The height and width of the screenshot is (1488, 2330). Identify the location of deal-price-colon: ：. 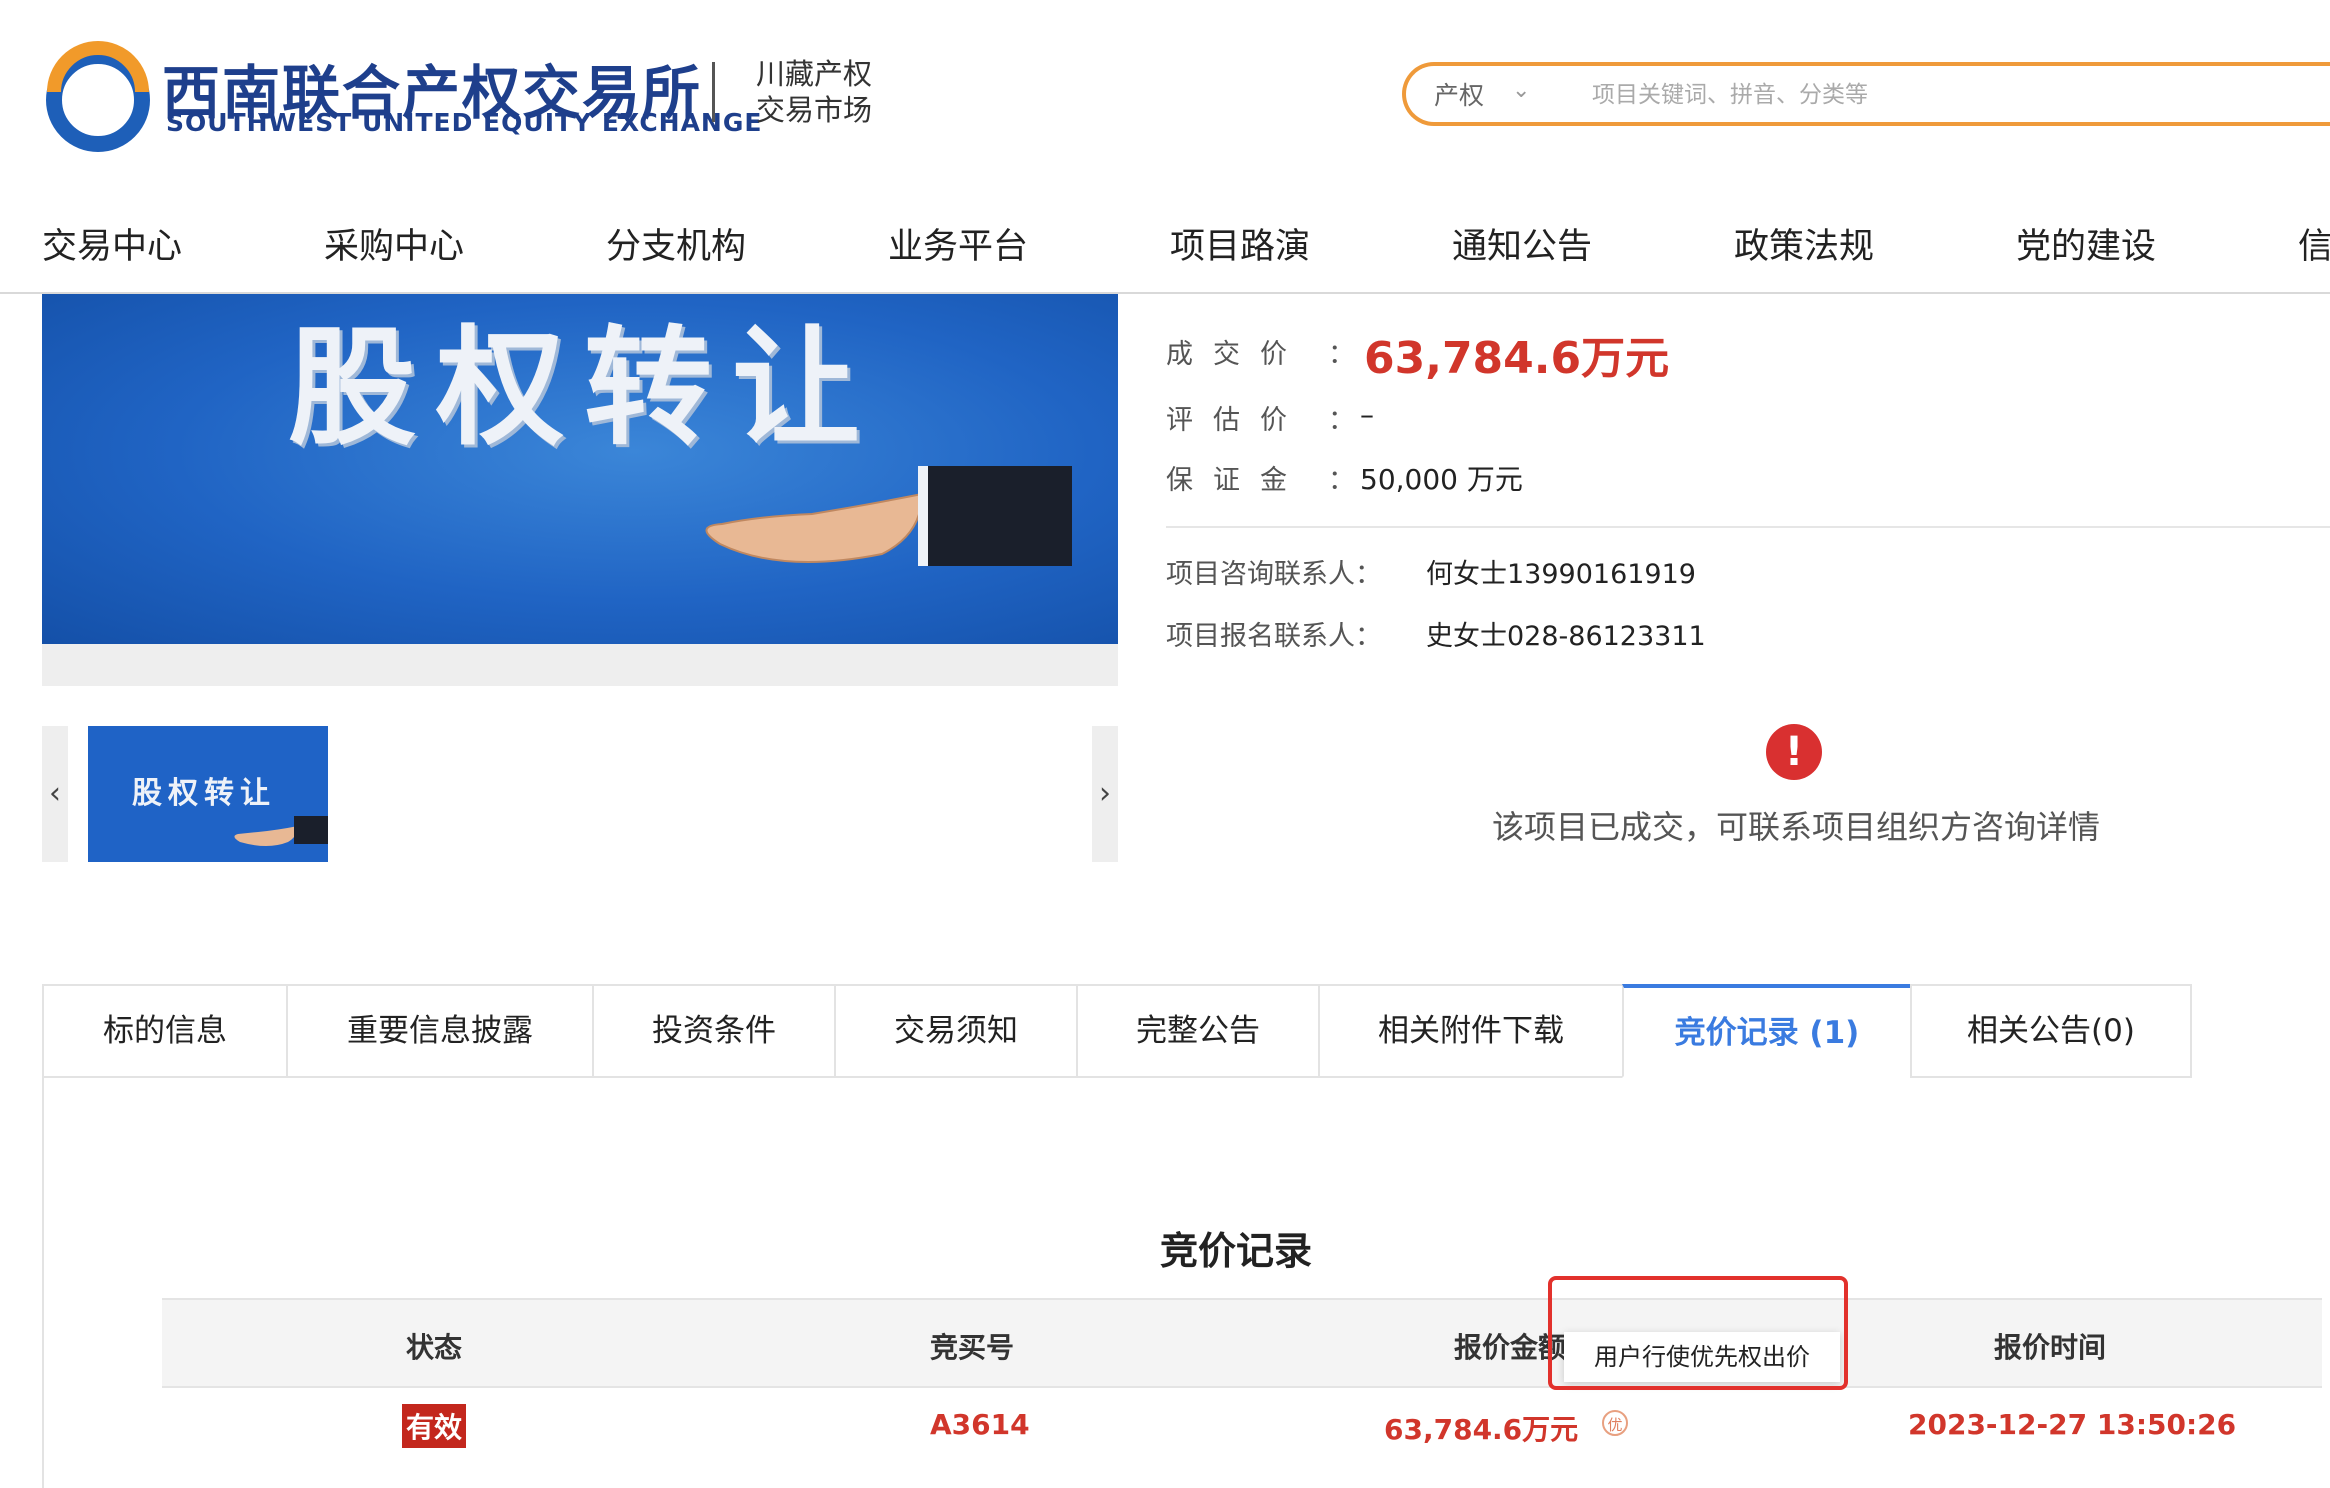
(1341, 354).